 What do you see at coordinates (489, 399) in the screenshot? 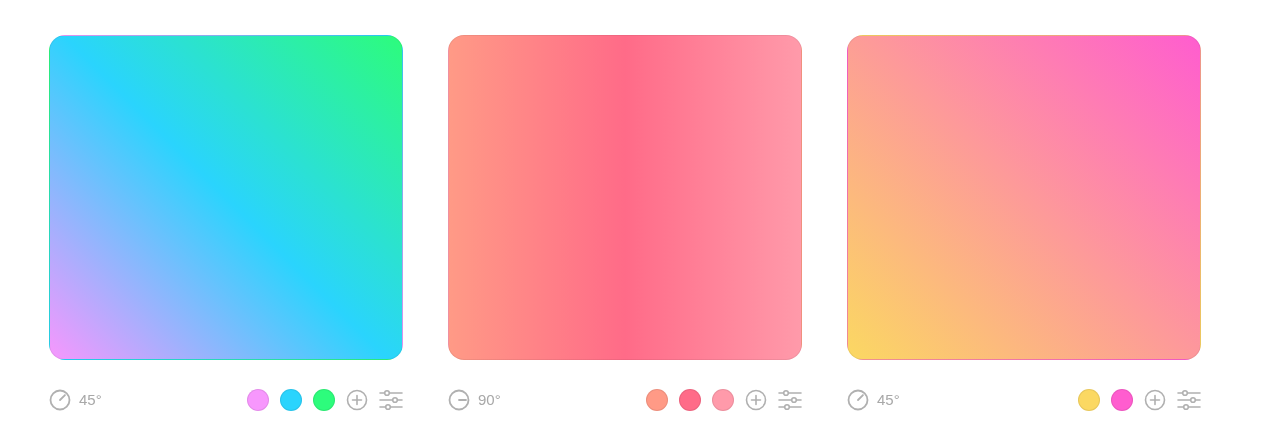
I see `angle-label: 90°` at bounding box center [489, 399].